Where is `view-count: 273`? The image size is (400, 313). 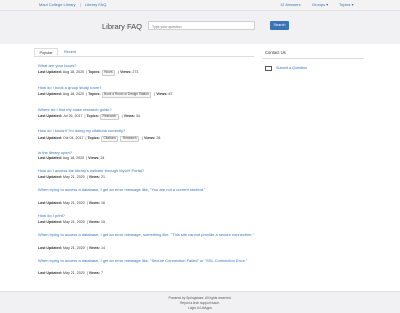
view-count: 273 is located at coordinates (135, 72).